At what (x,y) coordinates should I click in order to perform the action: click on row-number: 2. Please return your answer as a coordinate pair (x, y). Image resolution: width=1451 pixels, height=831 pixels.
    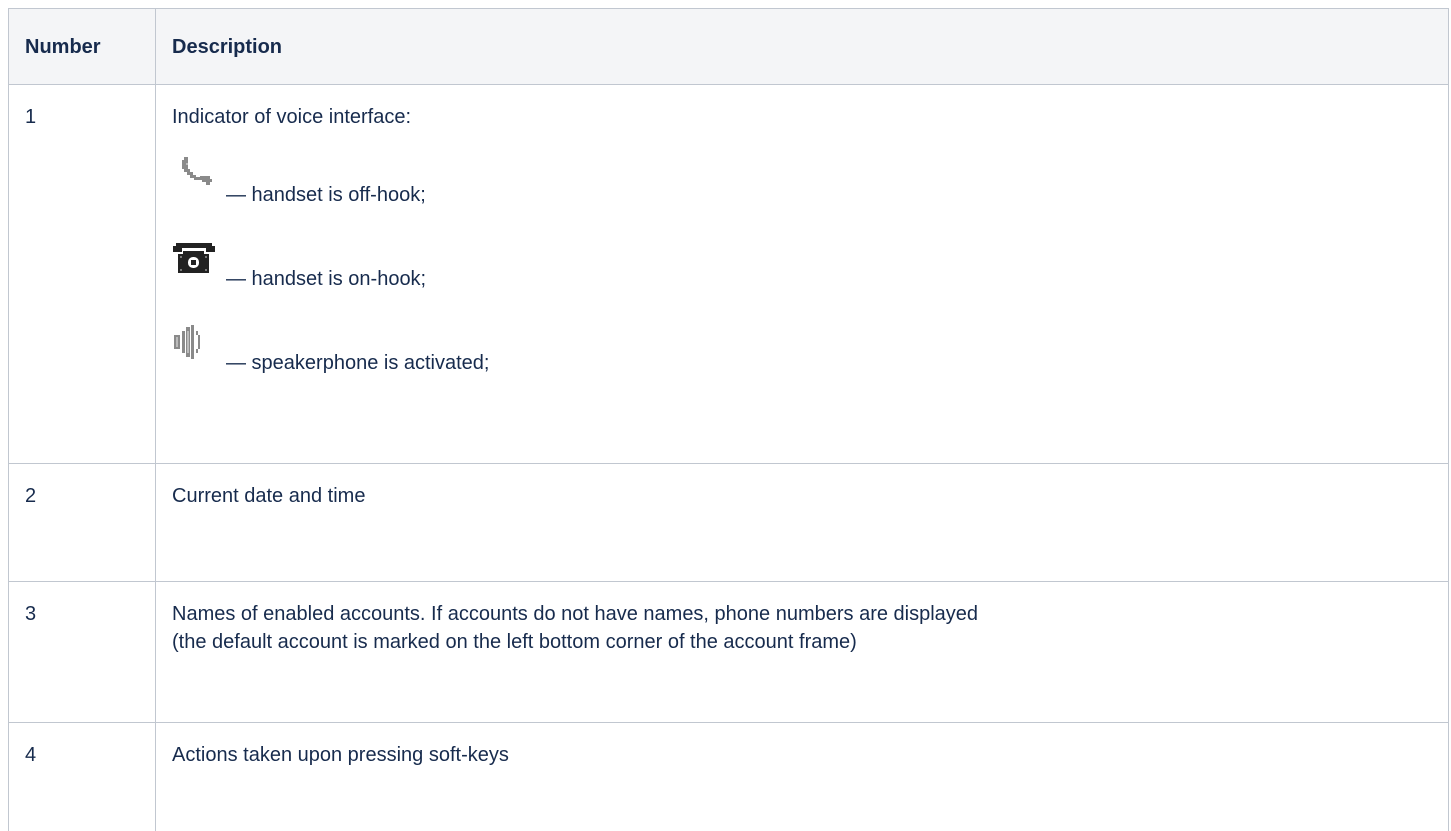
    Looking at the image, I should click on (82, 523).